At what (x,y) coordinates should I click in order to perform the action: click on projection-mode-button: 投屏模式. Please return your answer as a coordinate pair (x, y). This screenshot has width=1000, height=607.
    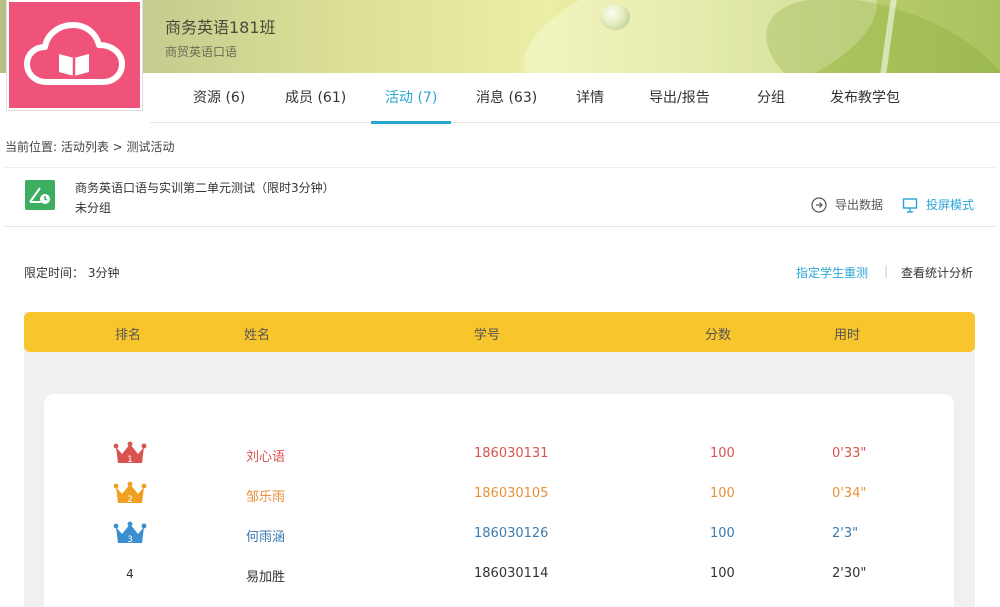
    Looking at the image, I should click on (938, 204).